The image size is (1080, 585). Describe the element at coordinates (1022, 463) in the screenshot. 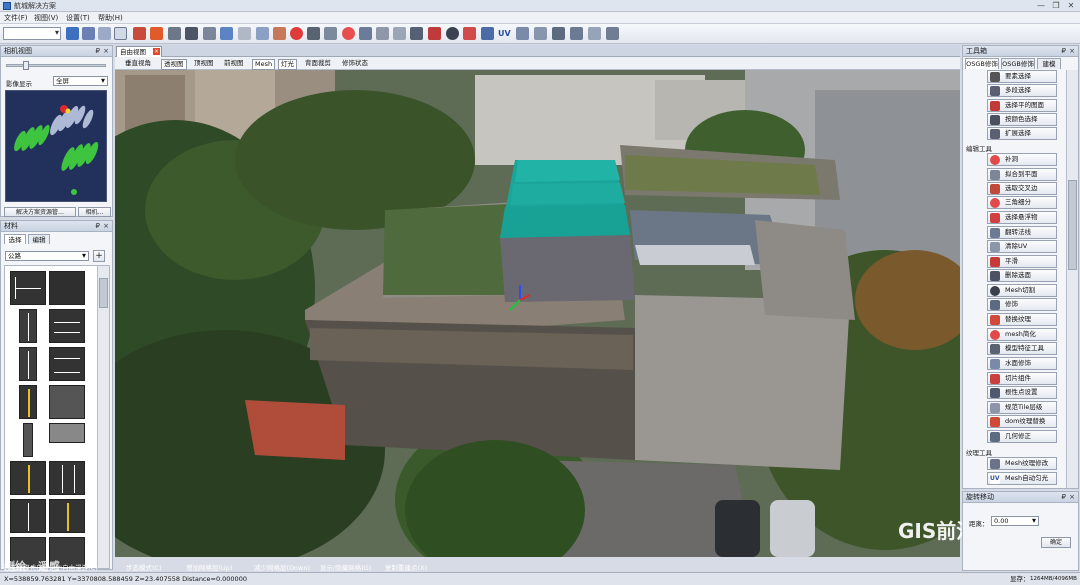

I see `tool-mesh-texture-edit: Mesh纹理修改` at that location.